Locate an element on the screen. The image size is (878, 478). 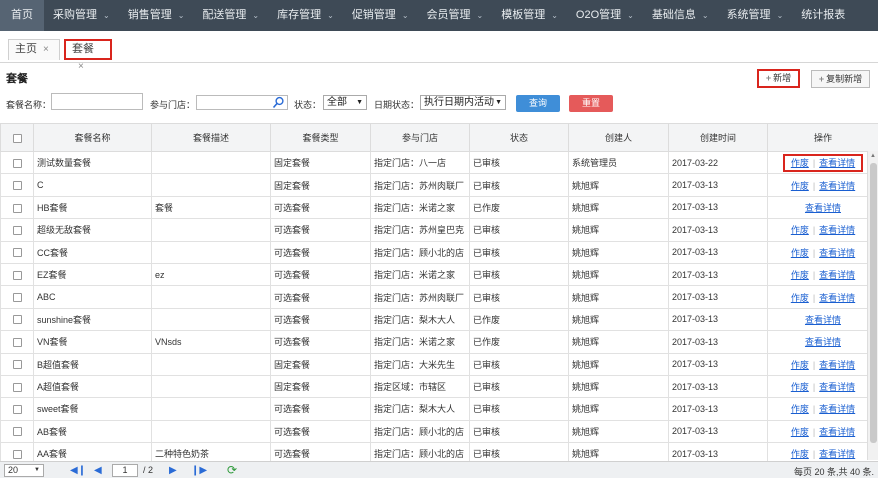
nav-reports: 统计报表 is located at coordinates (823, 15).